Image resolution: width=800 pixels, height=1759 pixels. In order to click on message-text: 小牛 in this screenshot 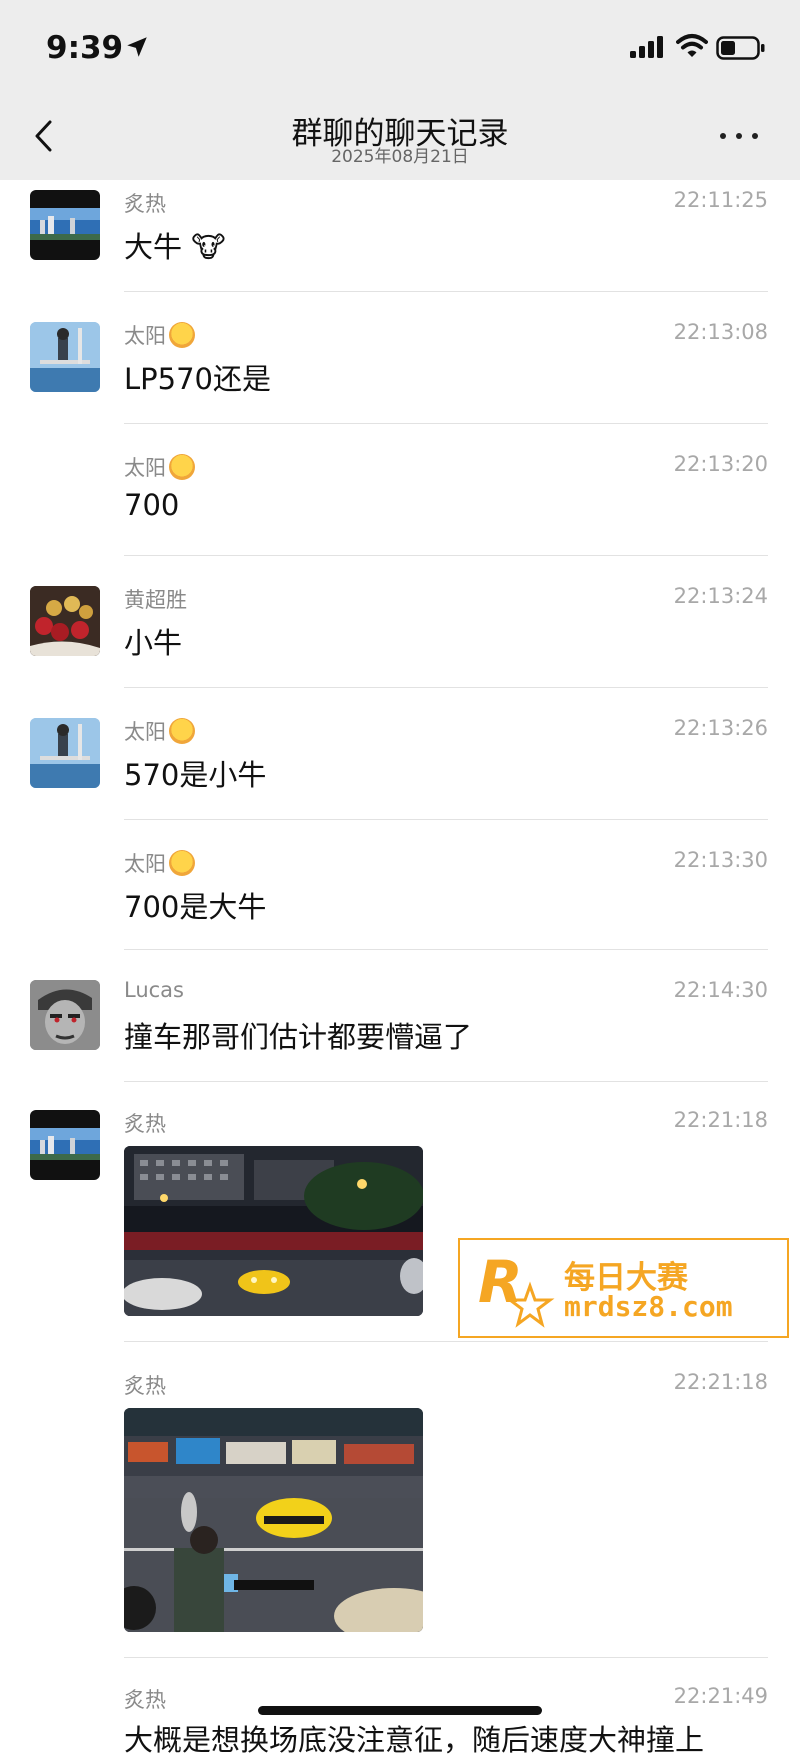, I will do `click(153, 641)`.